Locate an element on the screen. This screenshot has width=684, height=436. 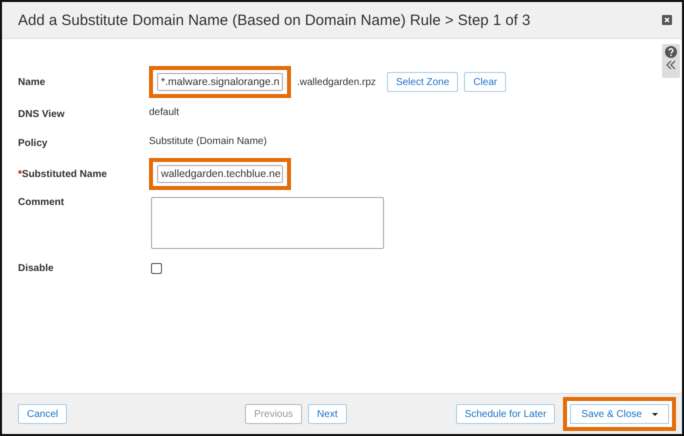
side-panel-tab is located at coordinates (671, 61).